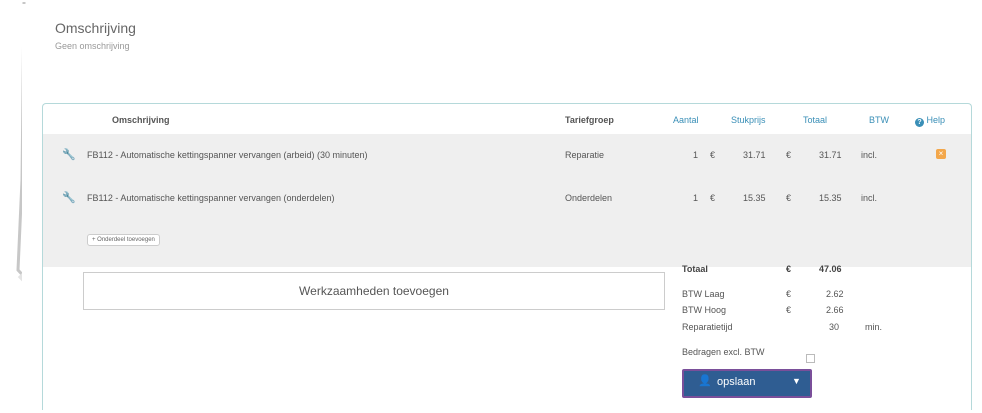 Image resolution: width=982 pixels, height=413 pixels. Describe the element at coordinates (141, 120) in the screenshot. I see `header-omschrijving: Omschrijving` at that location.